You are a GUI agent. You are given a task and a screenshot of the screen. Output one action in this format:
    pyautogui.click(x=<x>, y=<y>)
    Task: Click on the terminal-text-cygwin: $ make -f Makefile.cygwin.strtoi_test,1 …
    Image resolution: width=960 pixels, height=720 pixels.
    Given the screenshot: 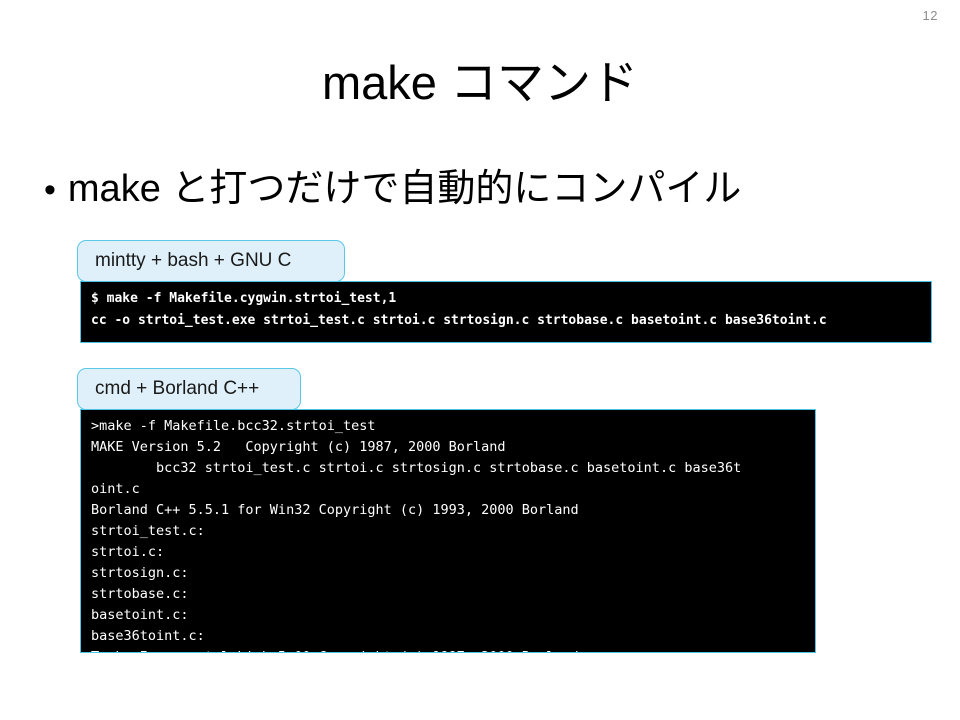 What is the action you would take?
    pyautogui.click(x=459, y=309)
    